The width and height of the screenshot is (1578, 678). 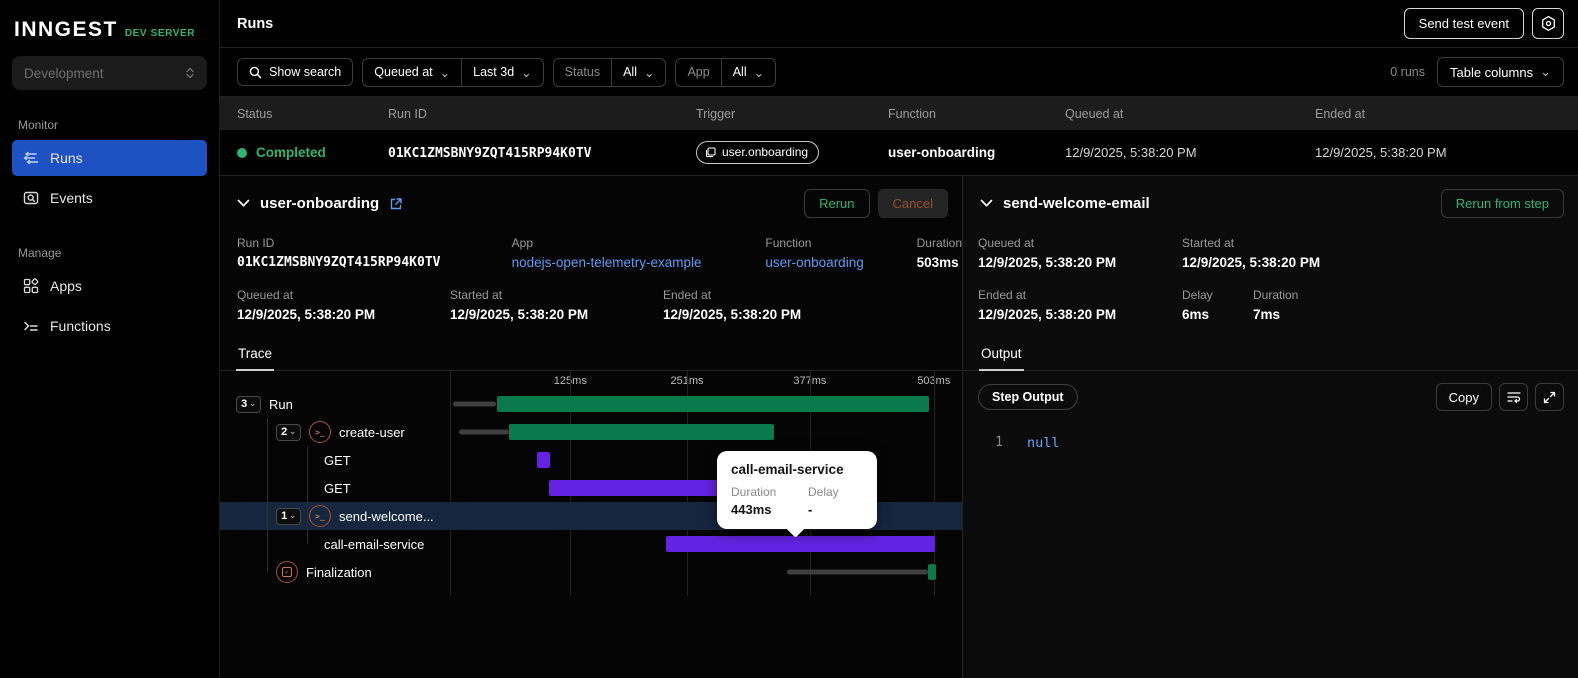 I want to click on gear-icon, so click(x=1548, y=23).